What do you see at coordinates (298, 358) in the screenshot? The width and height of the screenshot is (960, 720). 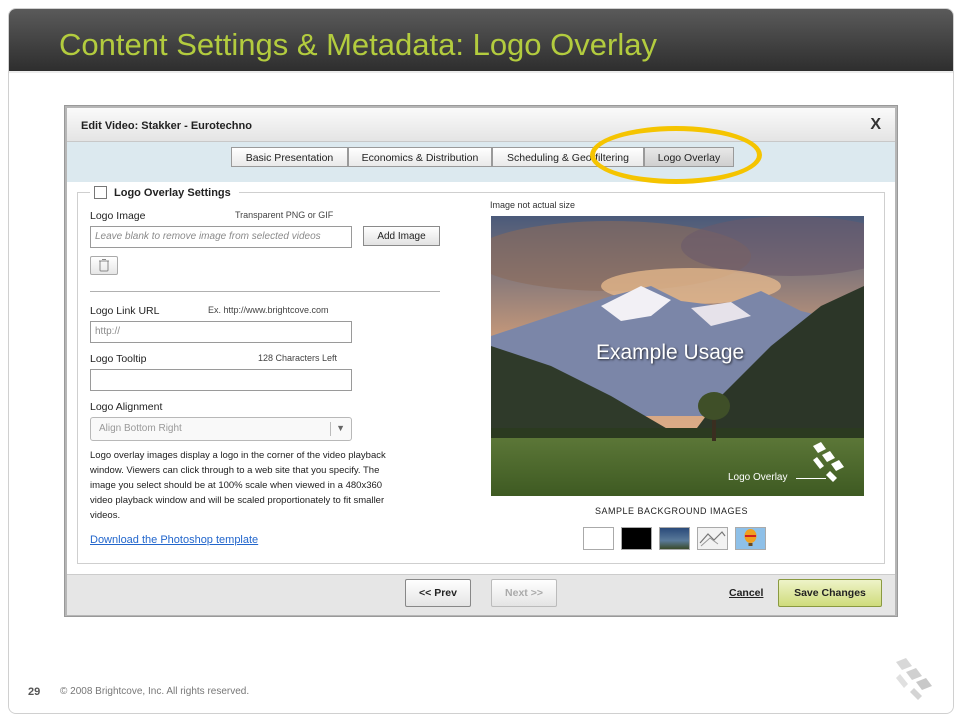 I see `logo-tooltip-hint: 128 Characters Left` at bounding box center [298, 358].